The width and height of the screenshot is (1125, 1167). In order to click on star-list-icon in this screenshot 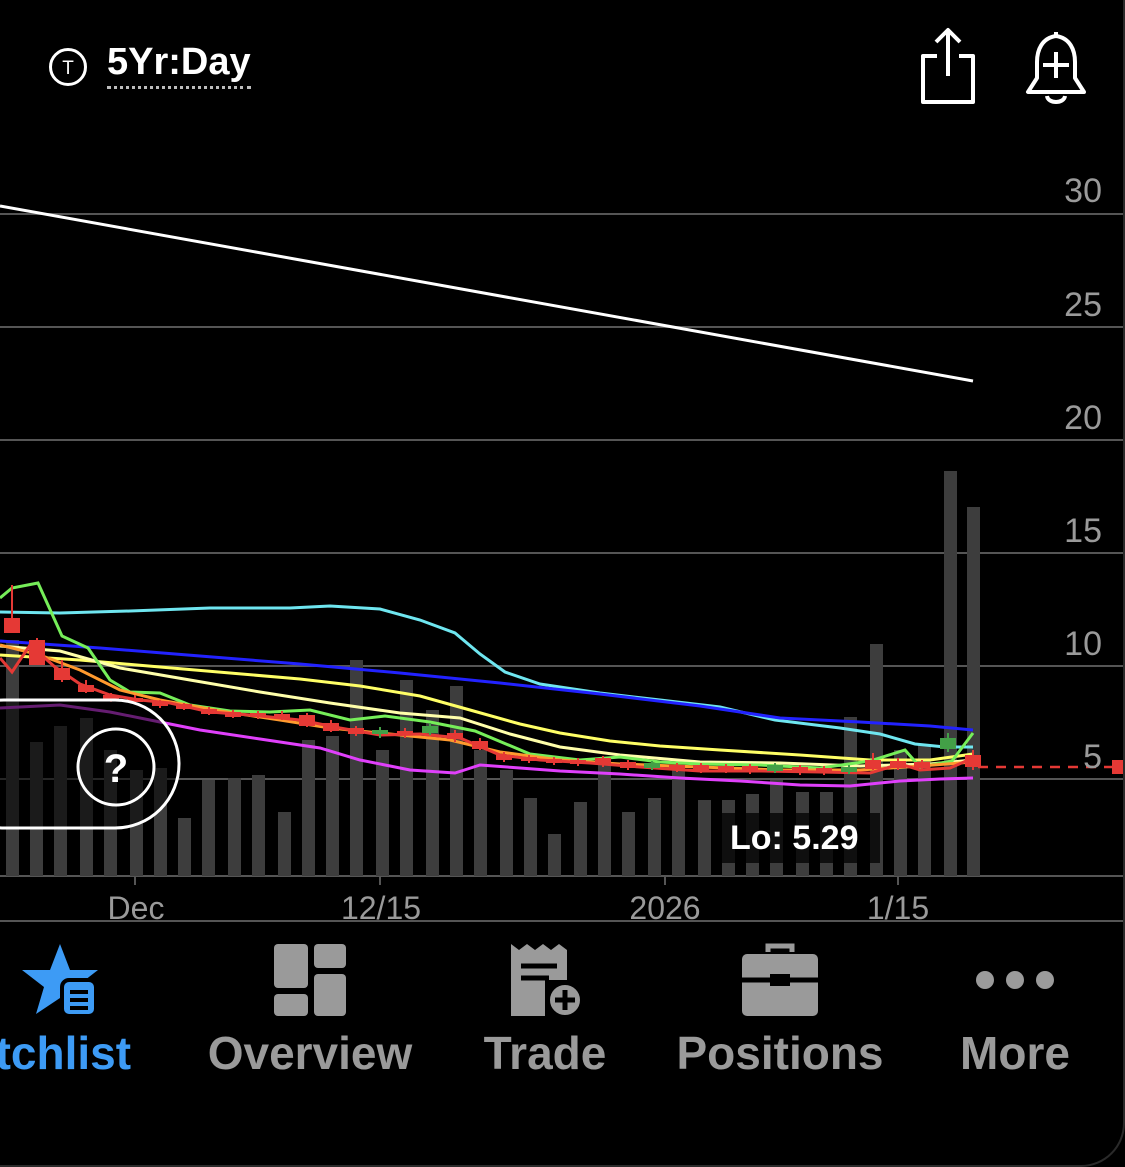, I will do `click(60, 981)`.